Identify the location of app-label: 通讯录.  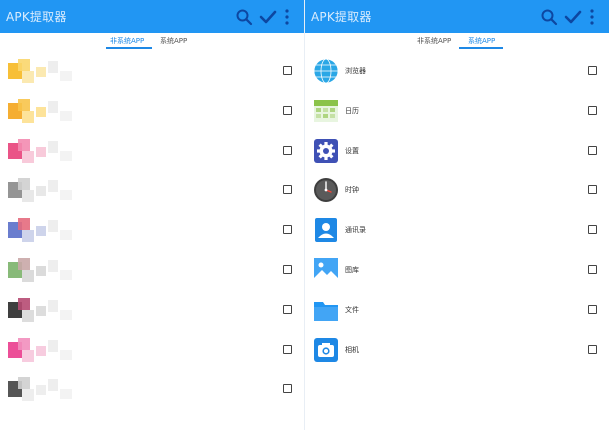
(355, 230).